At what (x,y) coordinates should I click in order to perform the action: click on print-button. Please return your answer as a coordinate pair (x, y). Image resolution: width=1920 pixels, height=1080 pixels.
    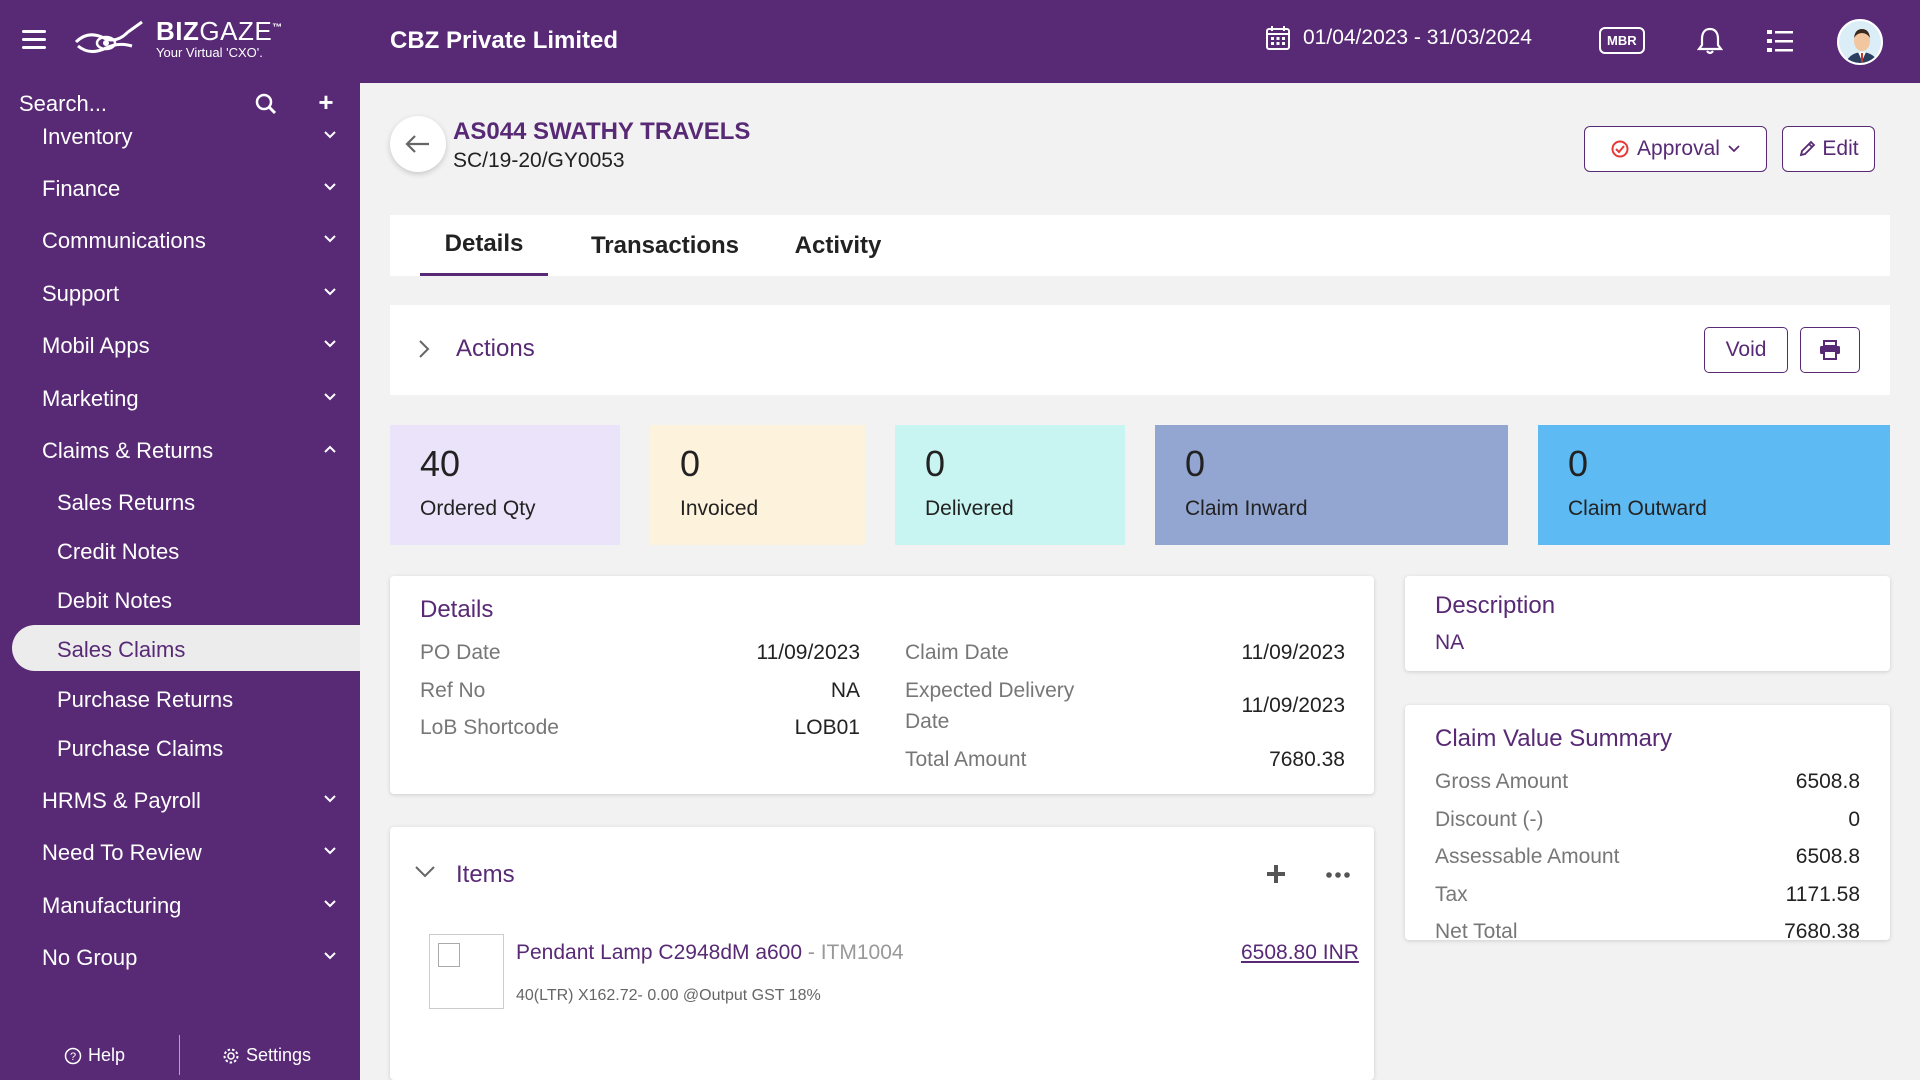
    Looking at the image, I should click on (1830, 350).